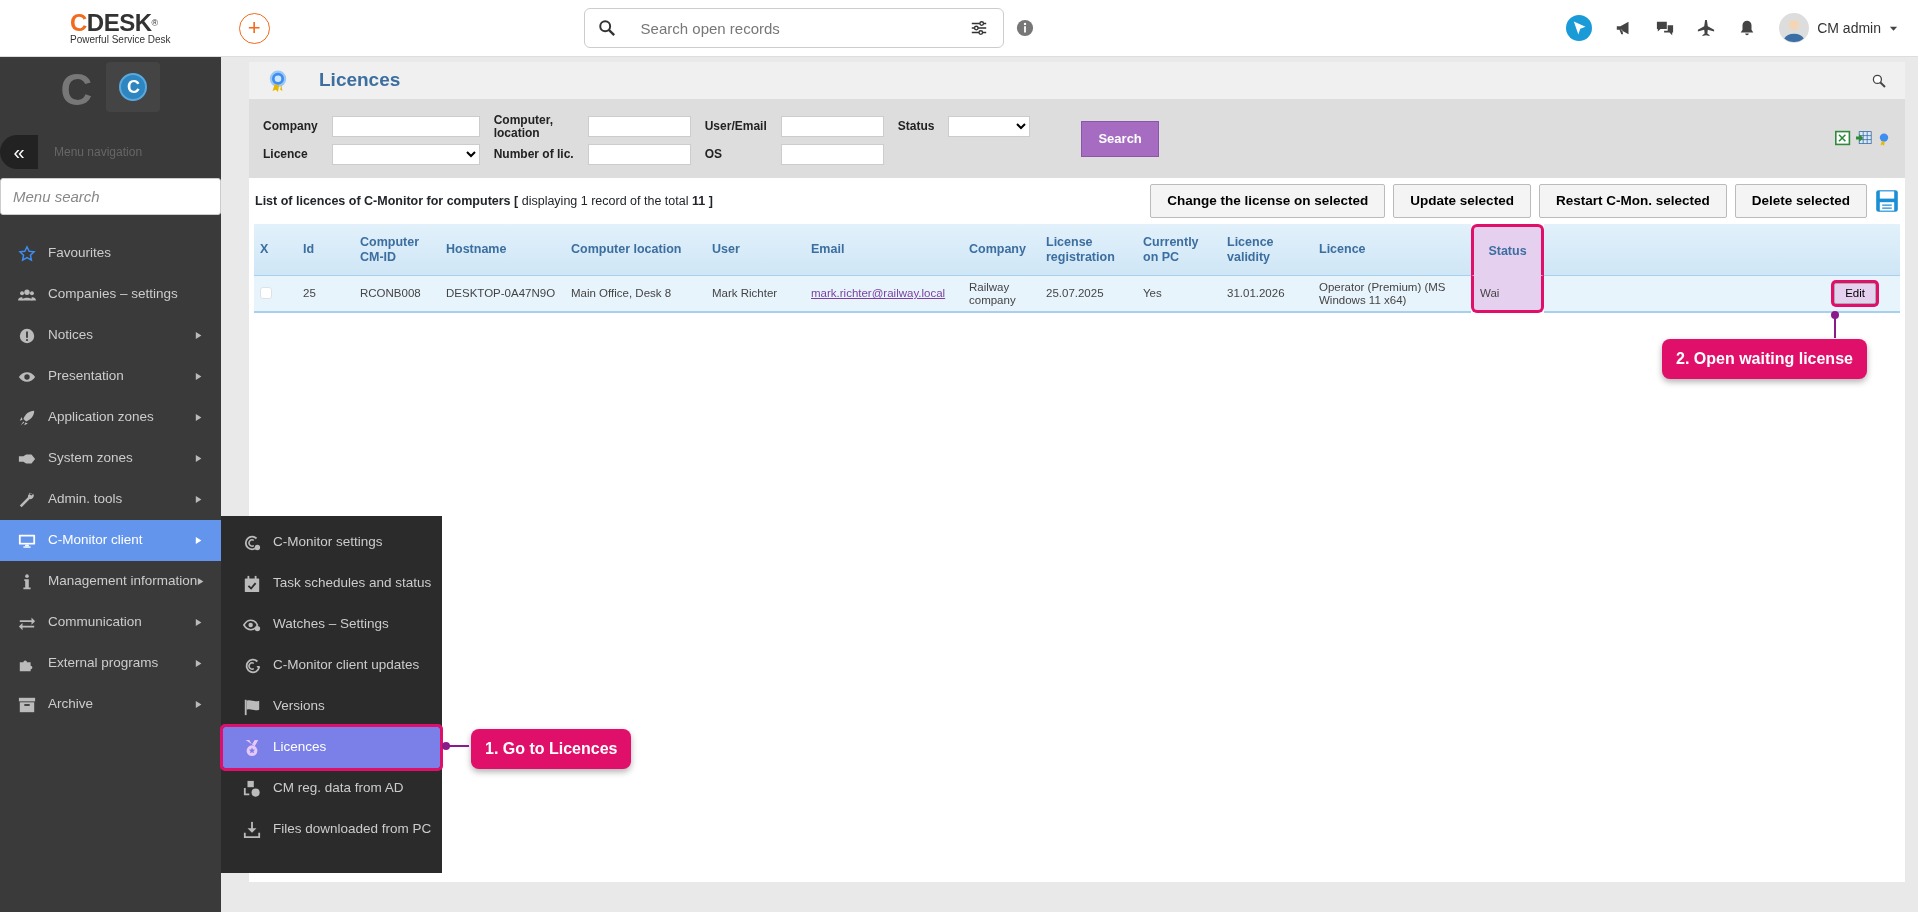 The width and height of the screenshot is (1918, 912). What do you see at coordinates (1849, 28) in the screenshot?
I see `user-name: CM admin` at bounding box center [1849, 28].